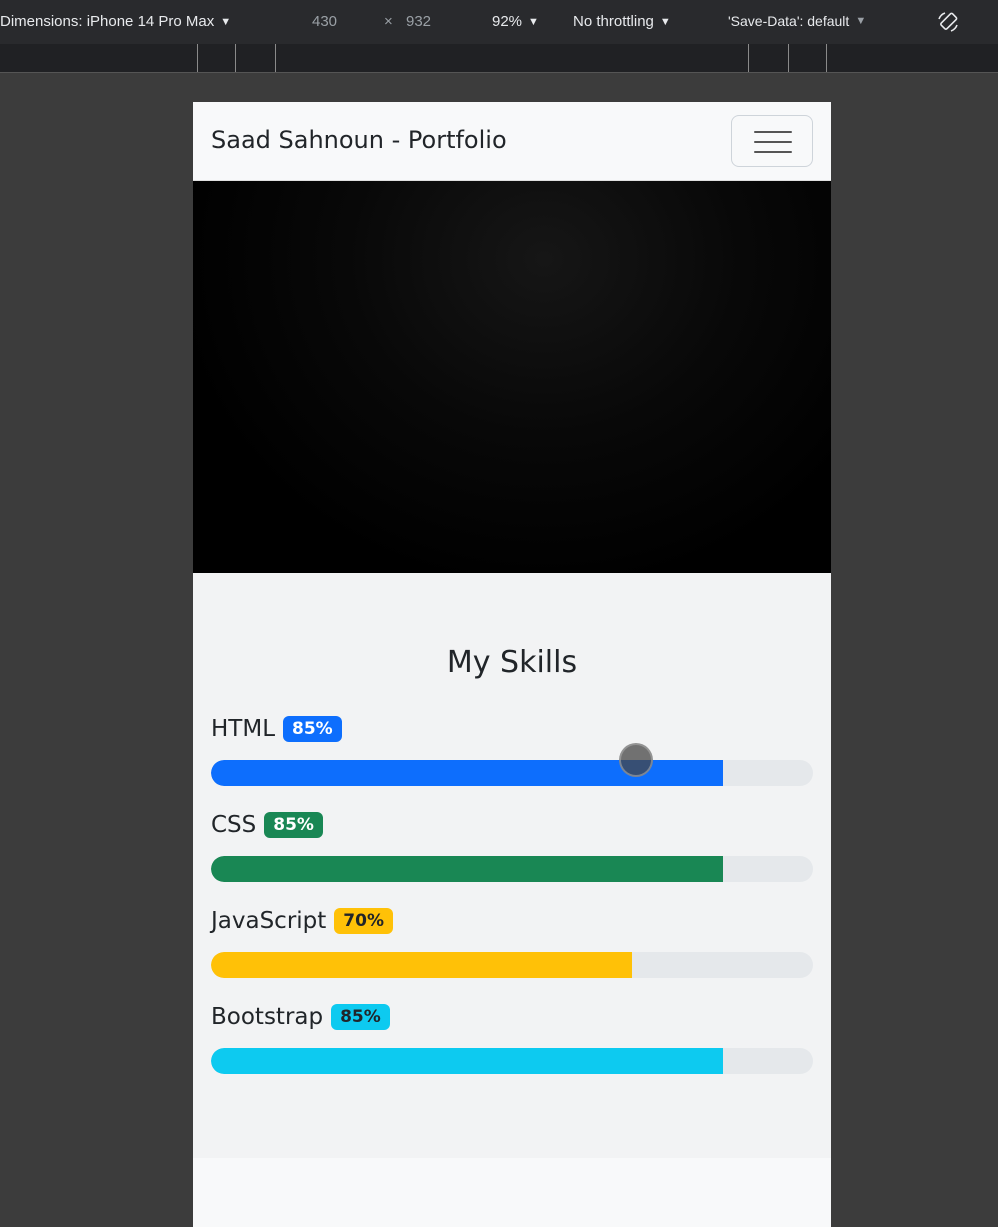  I want to click on skills-title: My Skills, so click(512, 662).